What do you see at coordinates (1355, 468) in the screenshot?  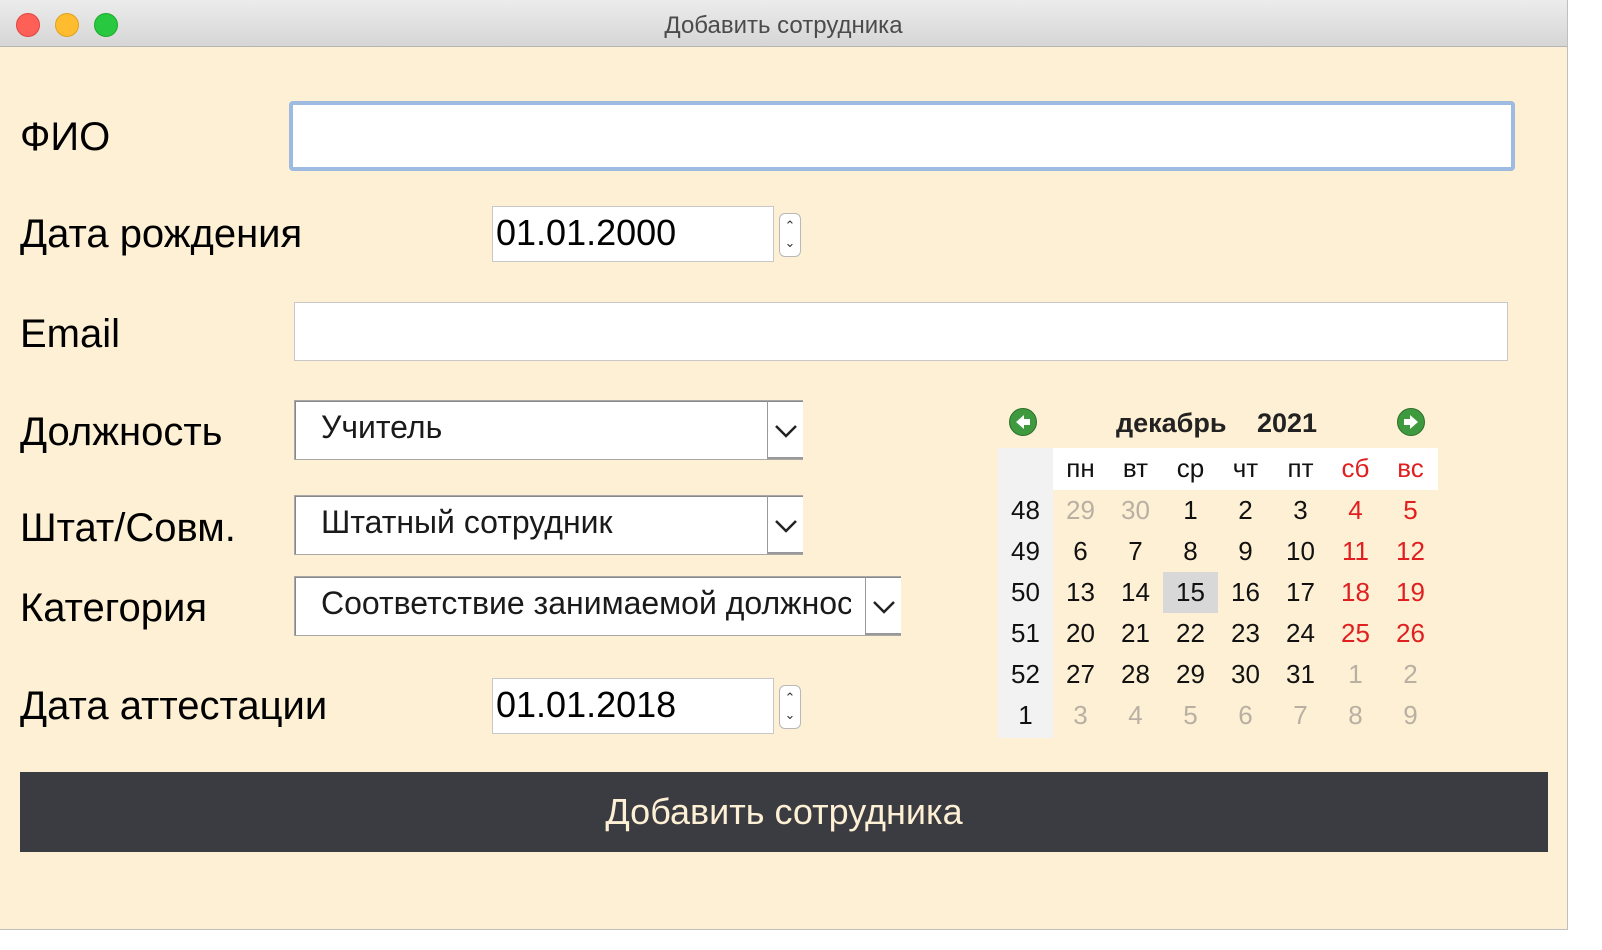 I see `weekday-label: сб` at bounding box center [1355, 468].